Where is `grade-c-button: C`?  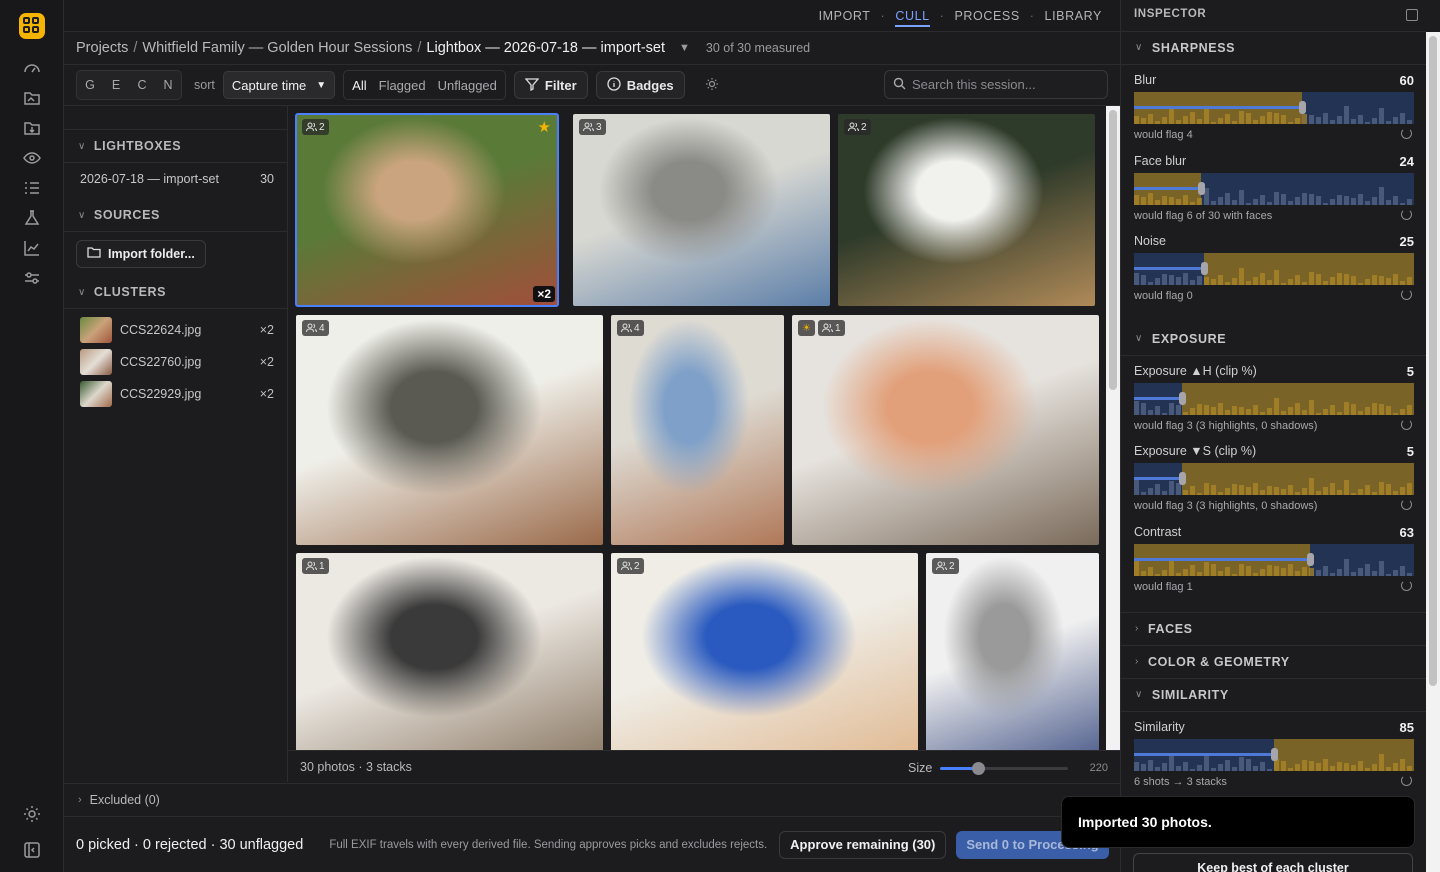
grade-c-button: C is located at coordinates (142, 85).